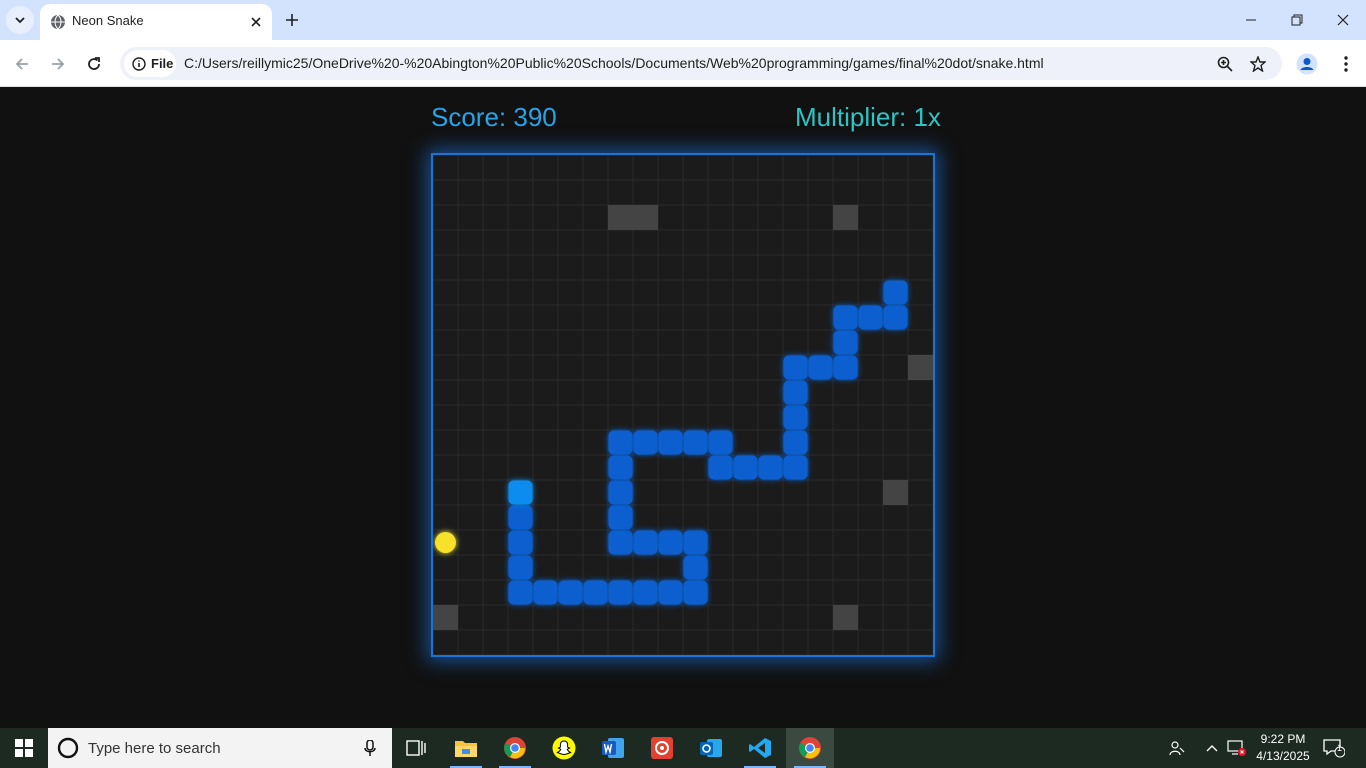 The height and width of the screenshot is (768, 1366). I want to click on reload-button, so click(94, 64).